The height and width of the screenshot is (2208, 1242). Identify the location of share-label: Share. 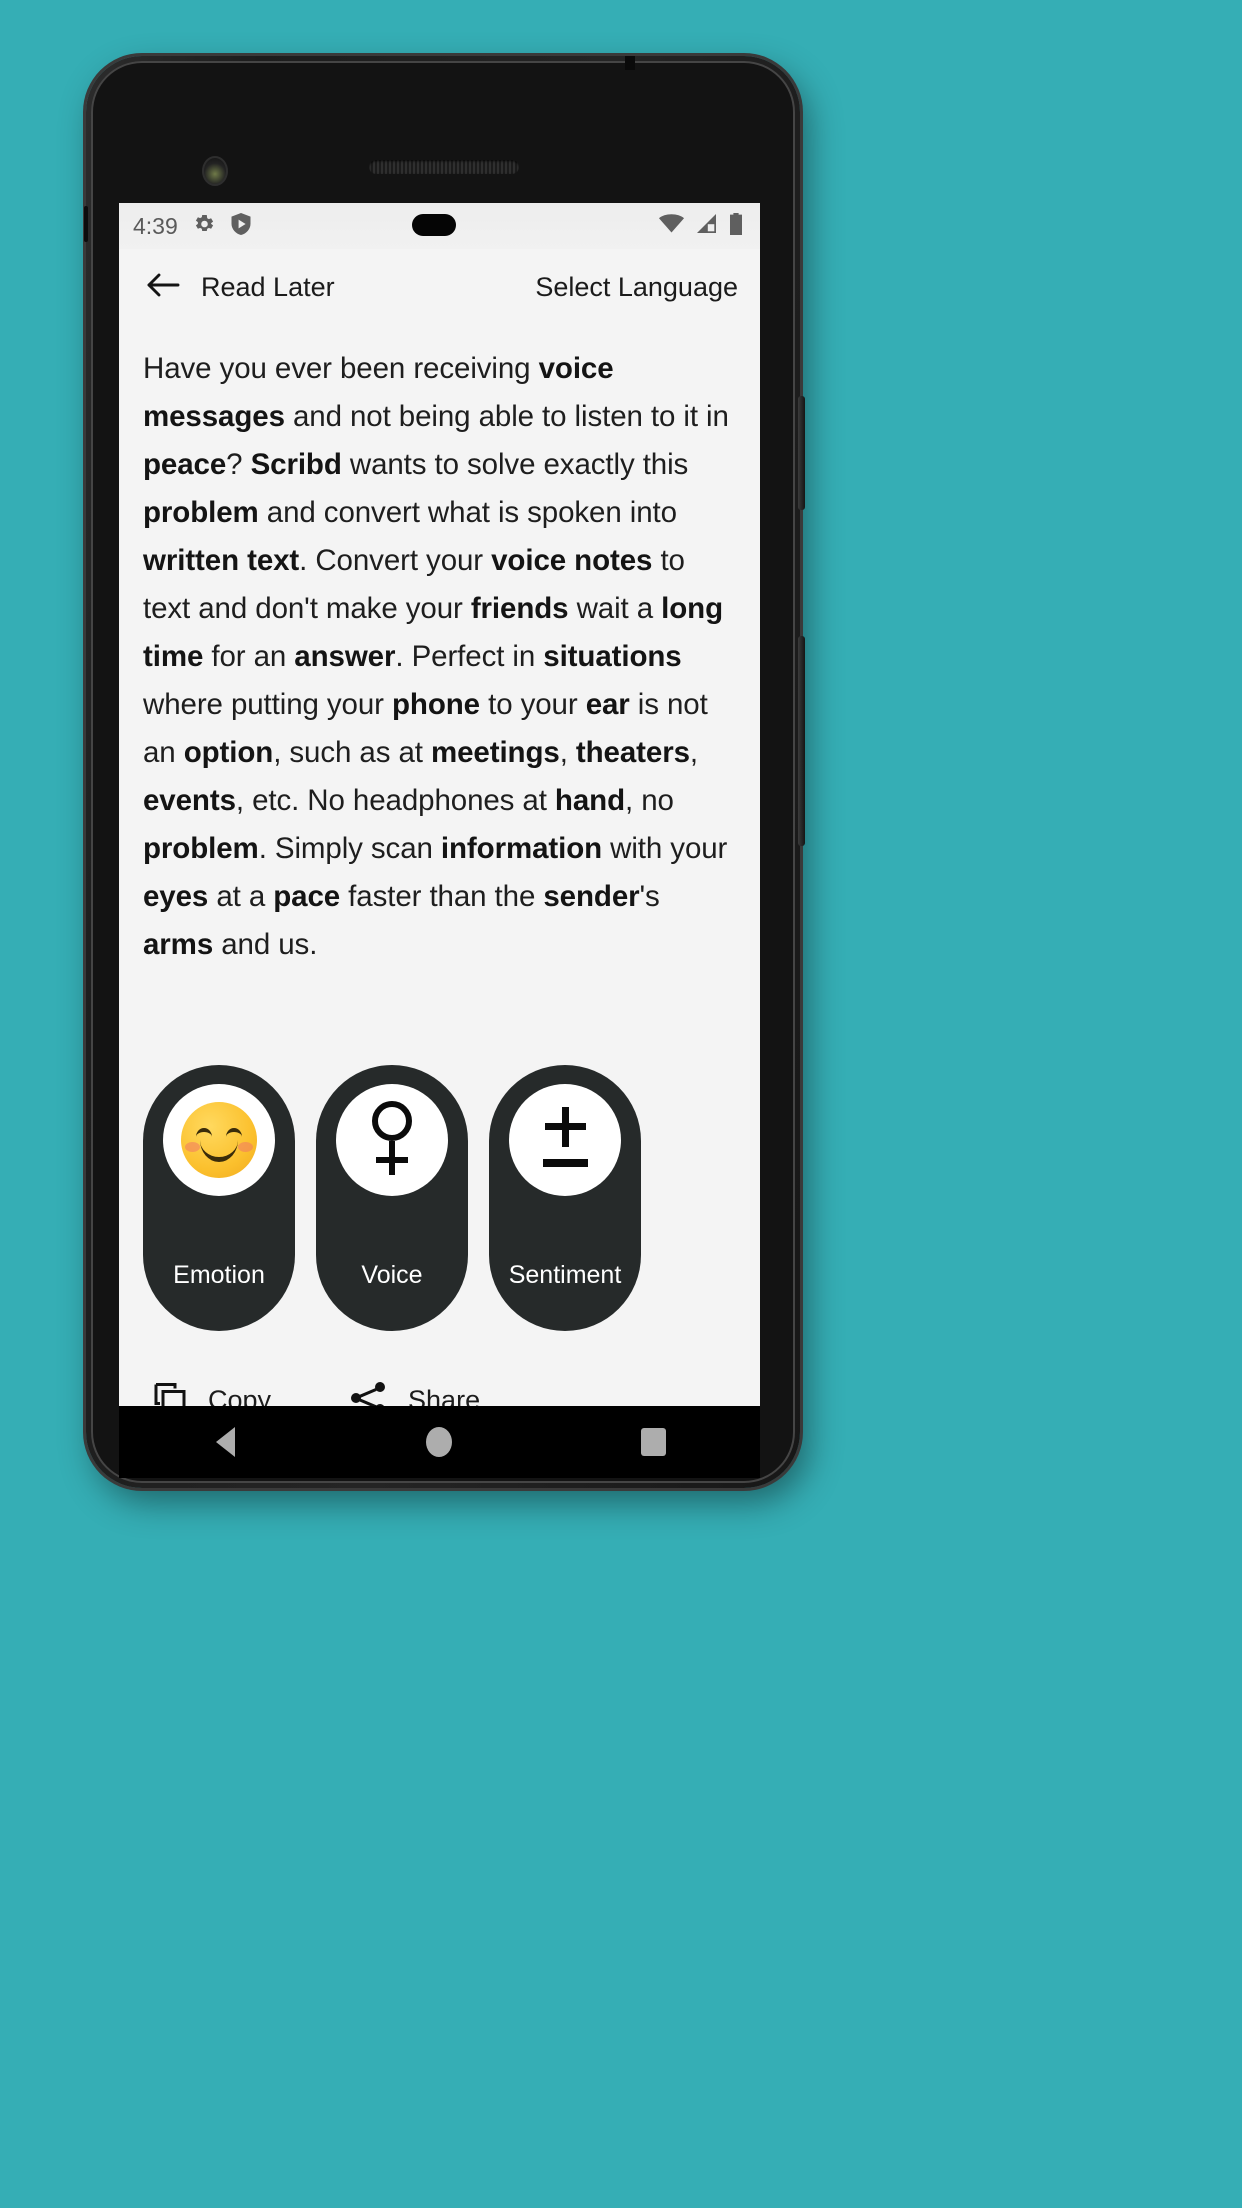
(444, 1395).